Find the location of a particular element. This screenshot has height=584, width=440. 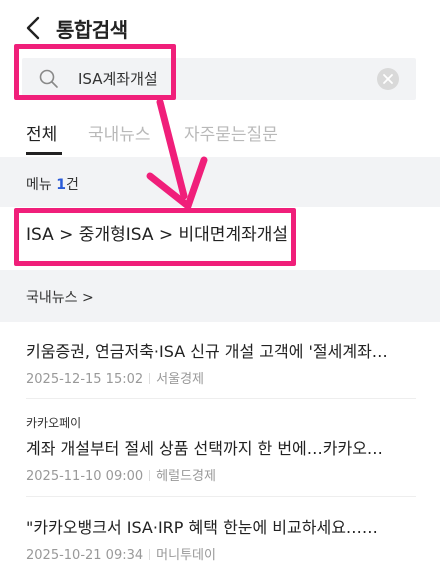

back-button is located at coordinates (34, 28).